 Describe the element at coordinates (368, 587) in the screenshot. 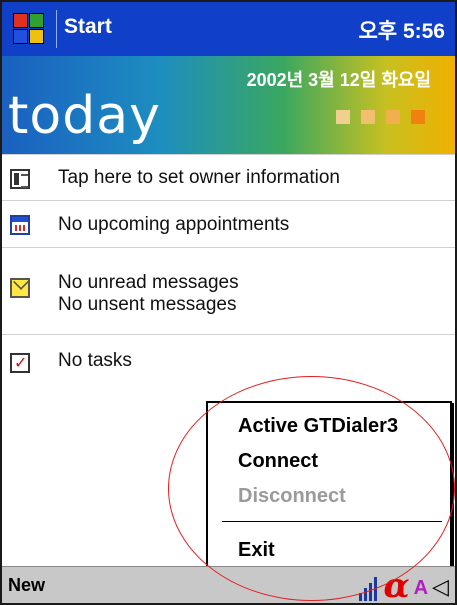

I see `signal-icon` at that location.